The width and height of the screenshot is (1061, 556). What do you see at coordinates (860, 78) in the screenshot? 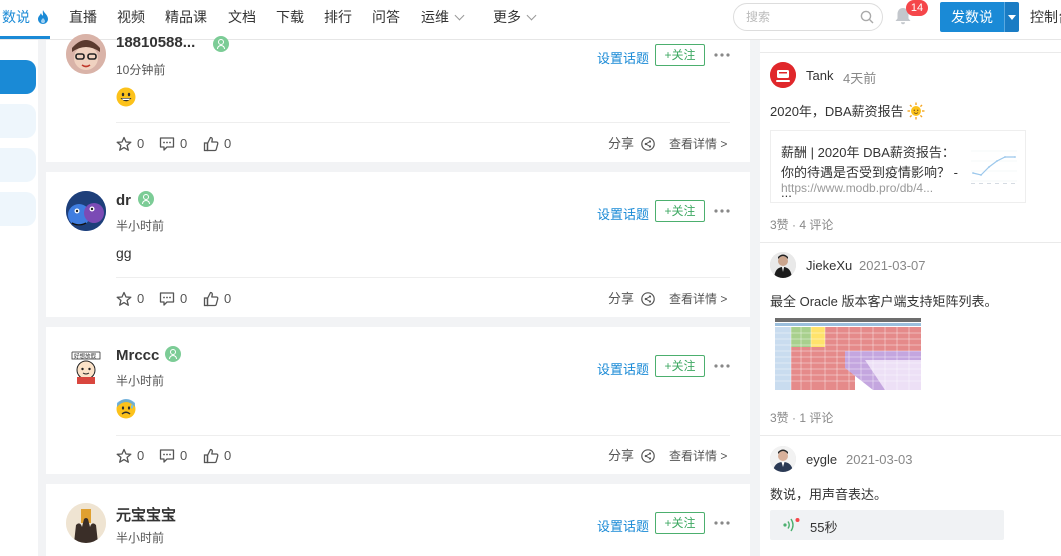
I see `post-time: 4天前` at bounding box center [860, 78].